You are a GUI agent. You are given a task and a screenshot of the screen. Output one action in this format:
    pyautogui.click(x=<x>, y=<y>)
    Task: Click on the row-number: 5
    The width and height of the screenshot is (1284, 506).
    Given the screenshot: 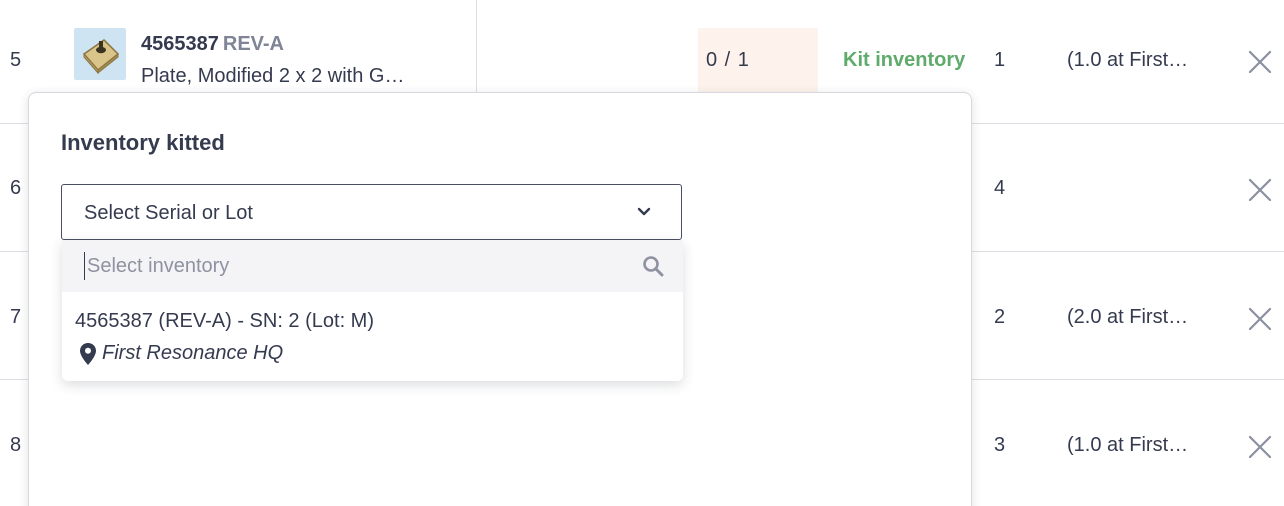 What is the action you would take?
    pyautogui.click(x=16, y=60)
    